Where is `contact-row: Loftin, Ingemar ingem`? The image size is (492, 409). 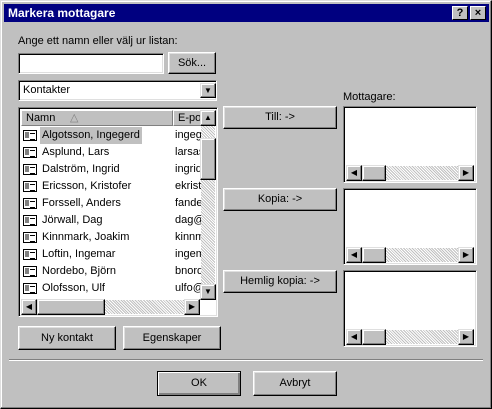
contact-row: Loftin, Ingemar ingem is located at coordinates (111, 254).